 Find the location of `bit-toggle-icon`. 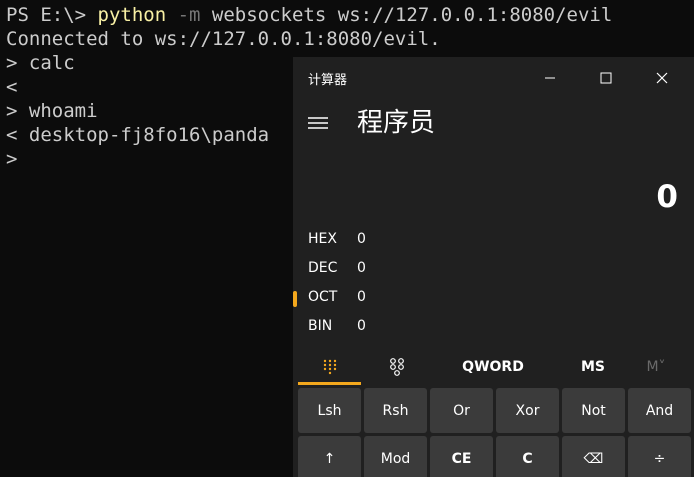

bit-toggle-icon is located at coordinates (396, 367).